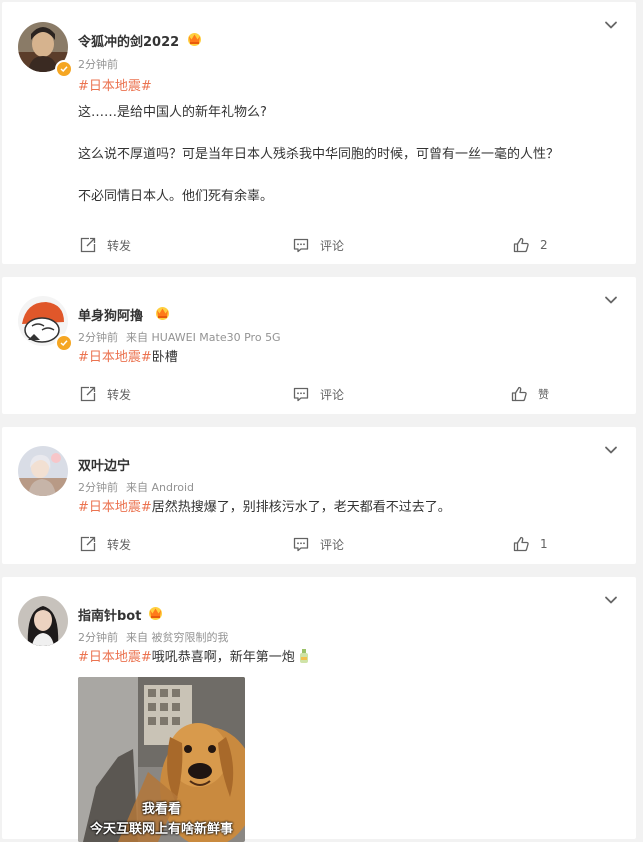 This screenshot has height=842, width=643. I want to click on post-source: 来自 Android, so click(160, 487).